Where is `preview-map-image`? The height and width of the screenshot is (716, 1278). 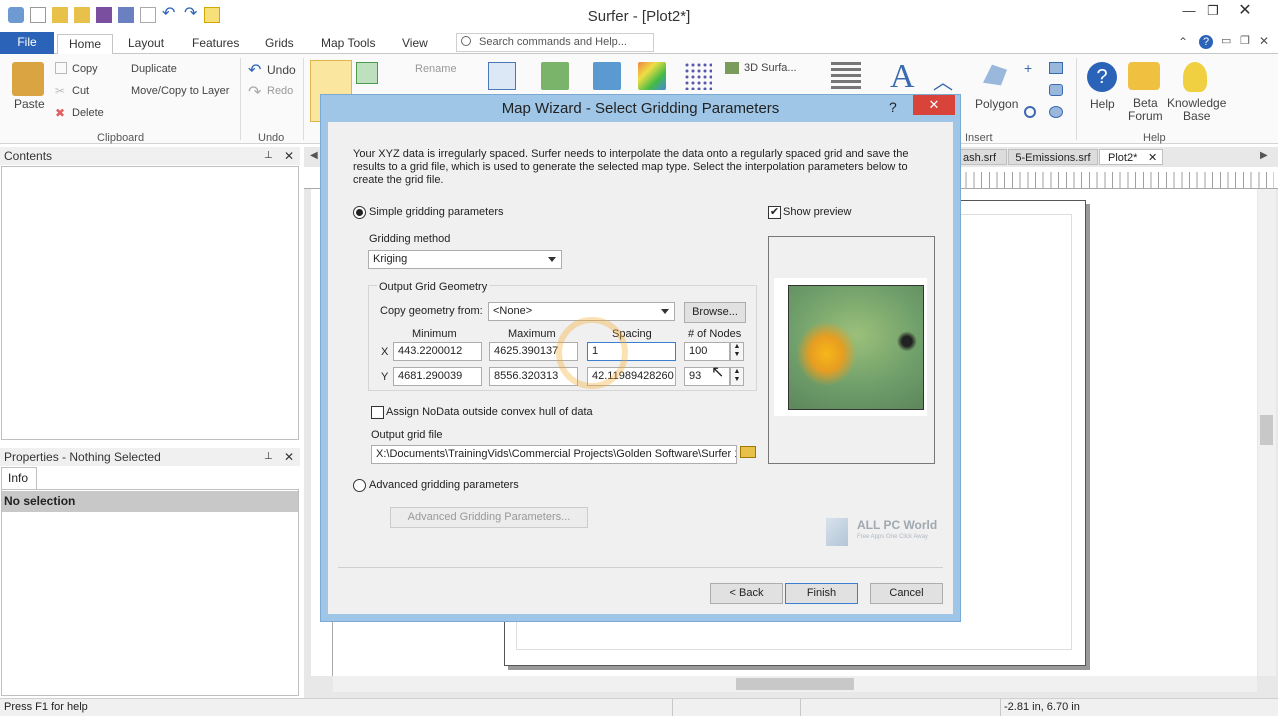
preview-map-image is located at coordinates (856, 347).